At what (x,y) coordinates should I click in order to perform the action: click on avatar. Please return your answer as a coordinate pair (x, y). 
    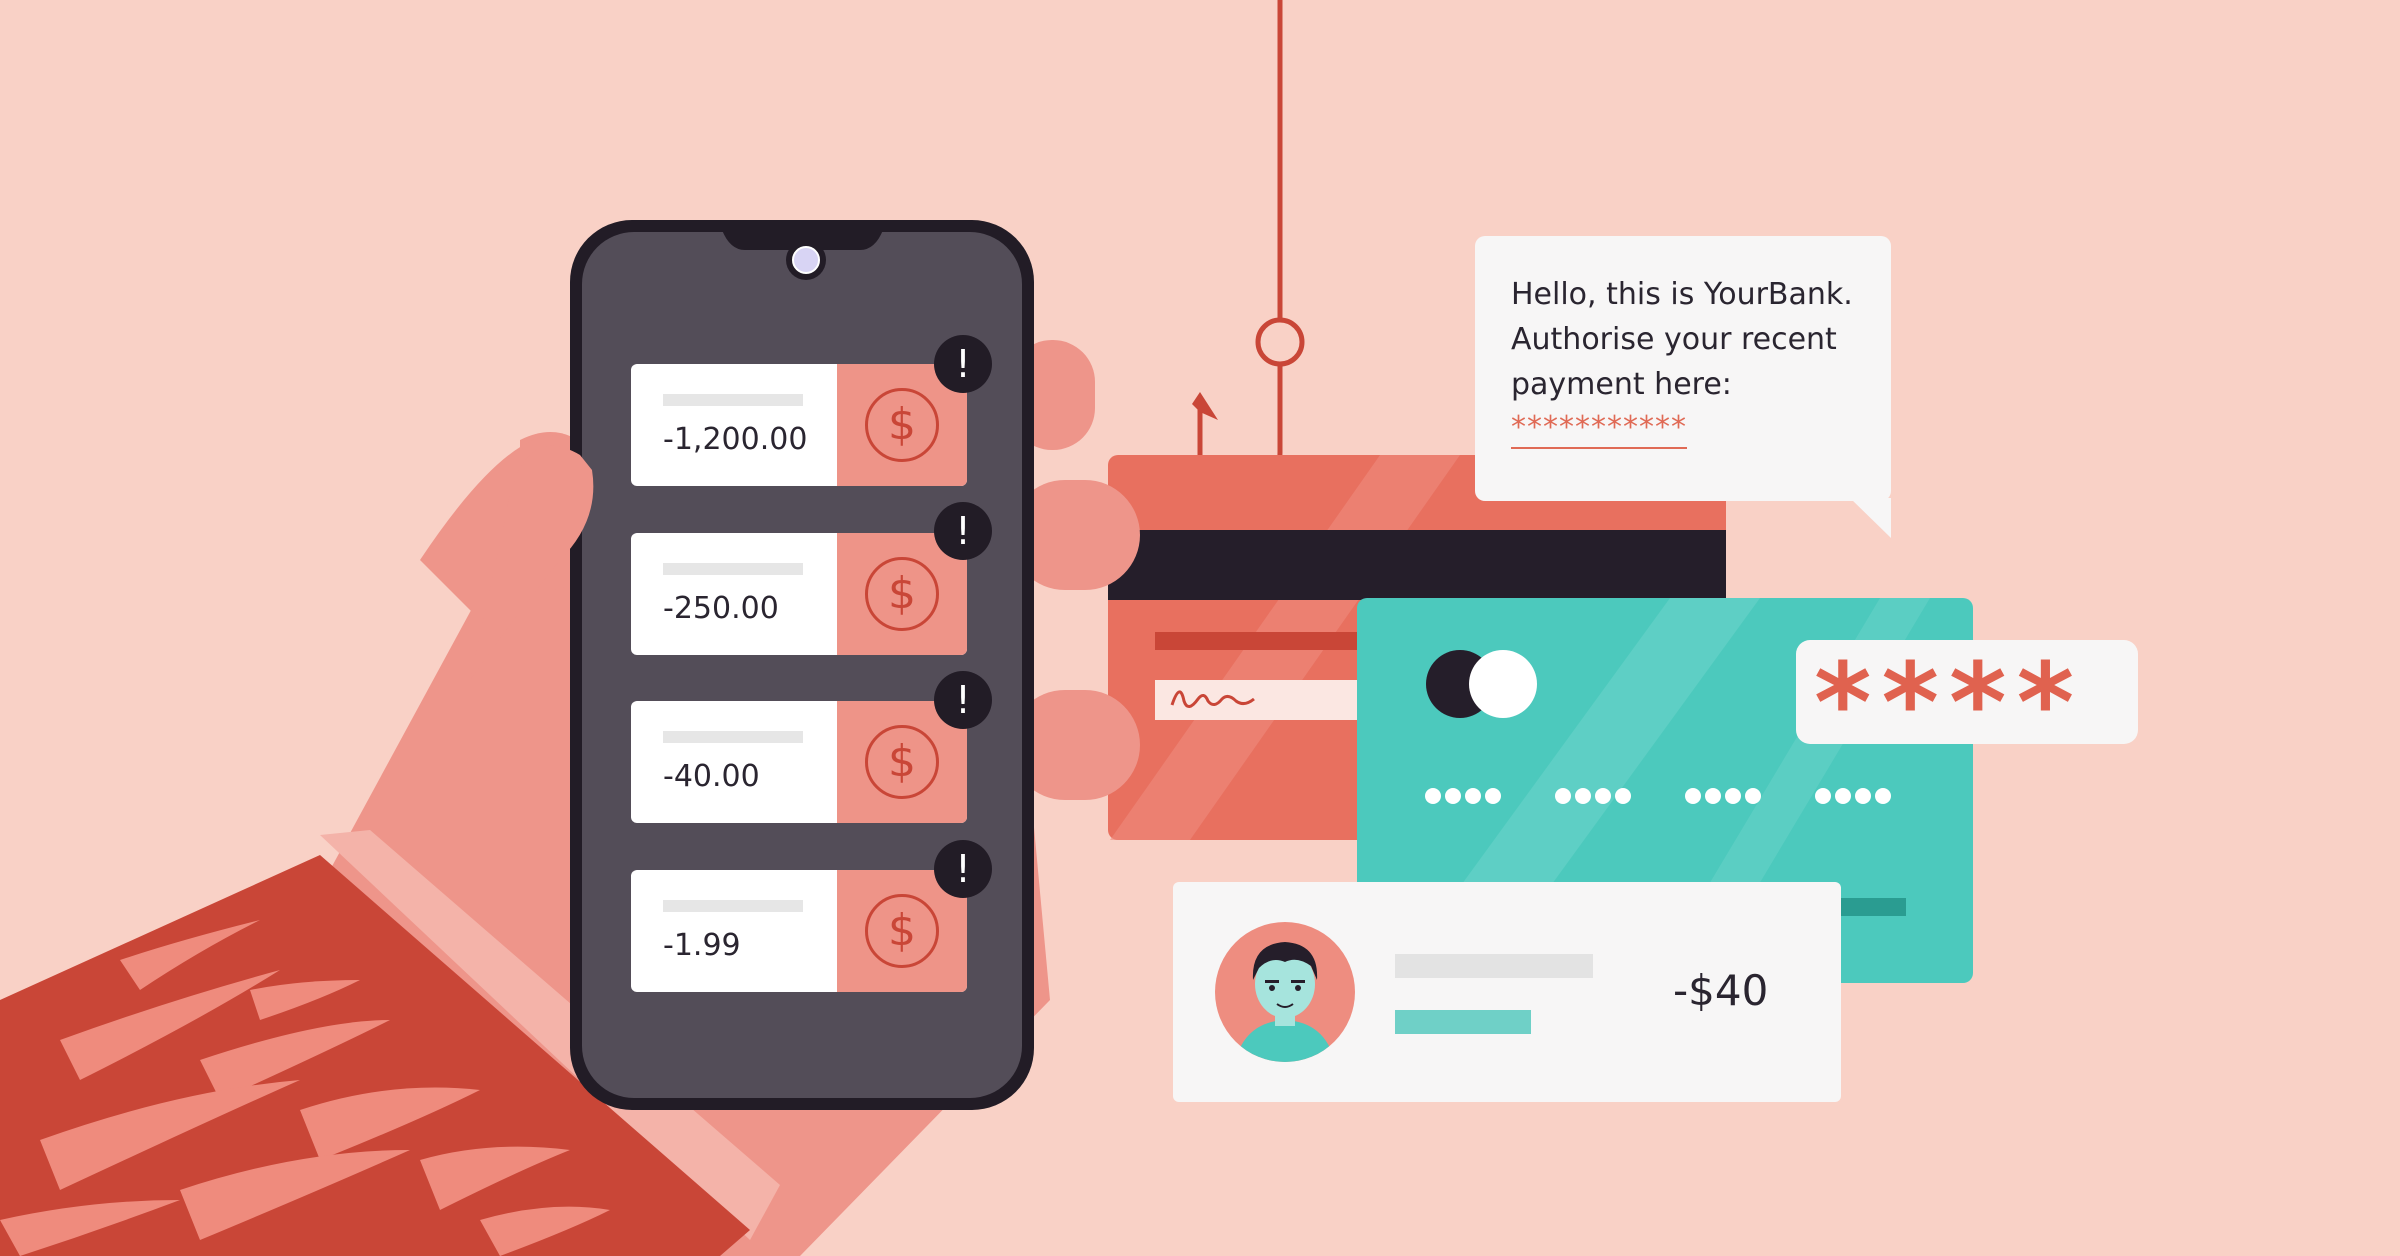
    Looking at the image, I should click on (1285, 992).